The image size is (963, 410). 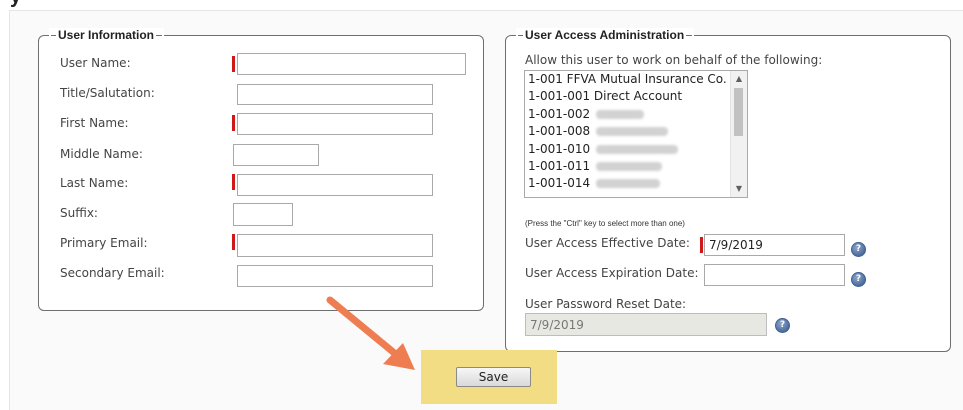 I want to click on last-name-input, so click(x=335, y=185).